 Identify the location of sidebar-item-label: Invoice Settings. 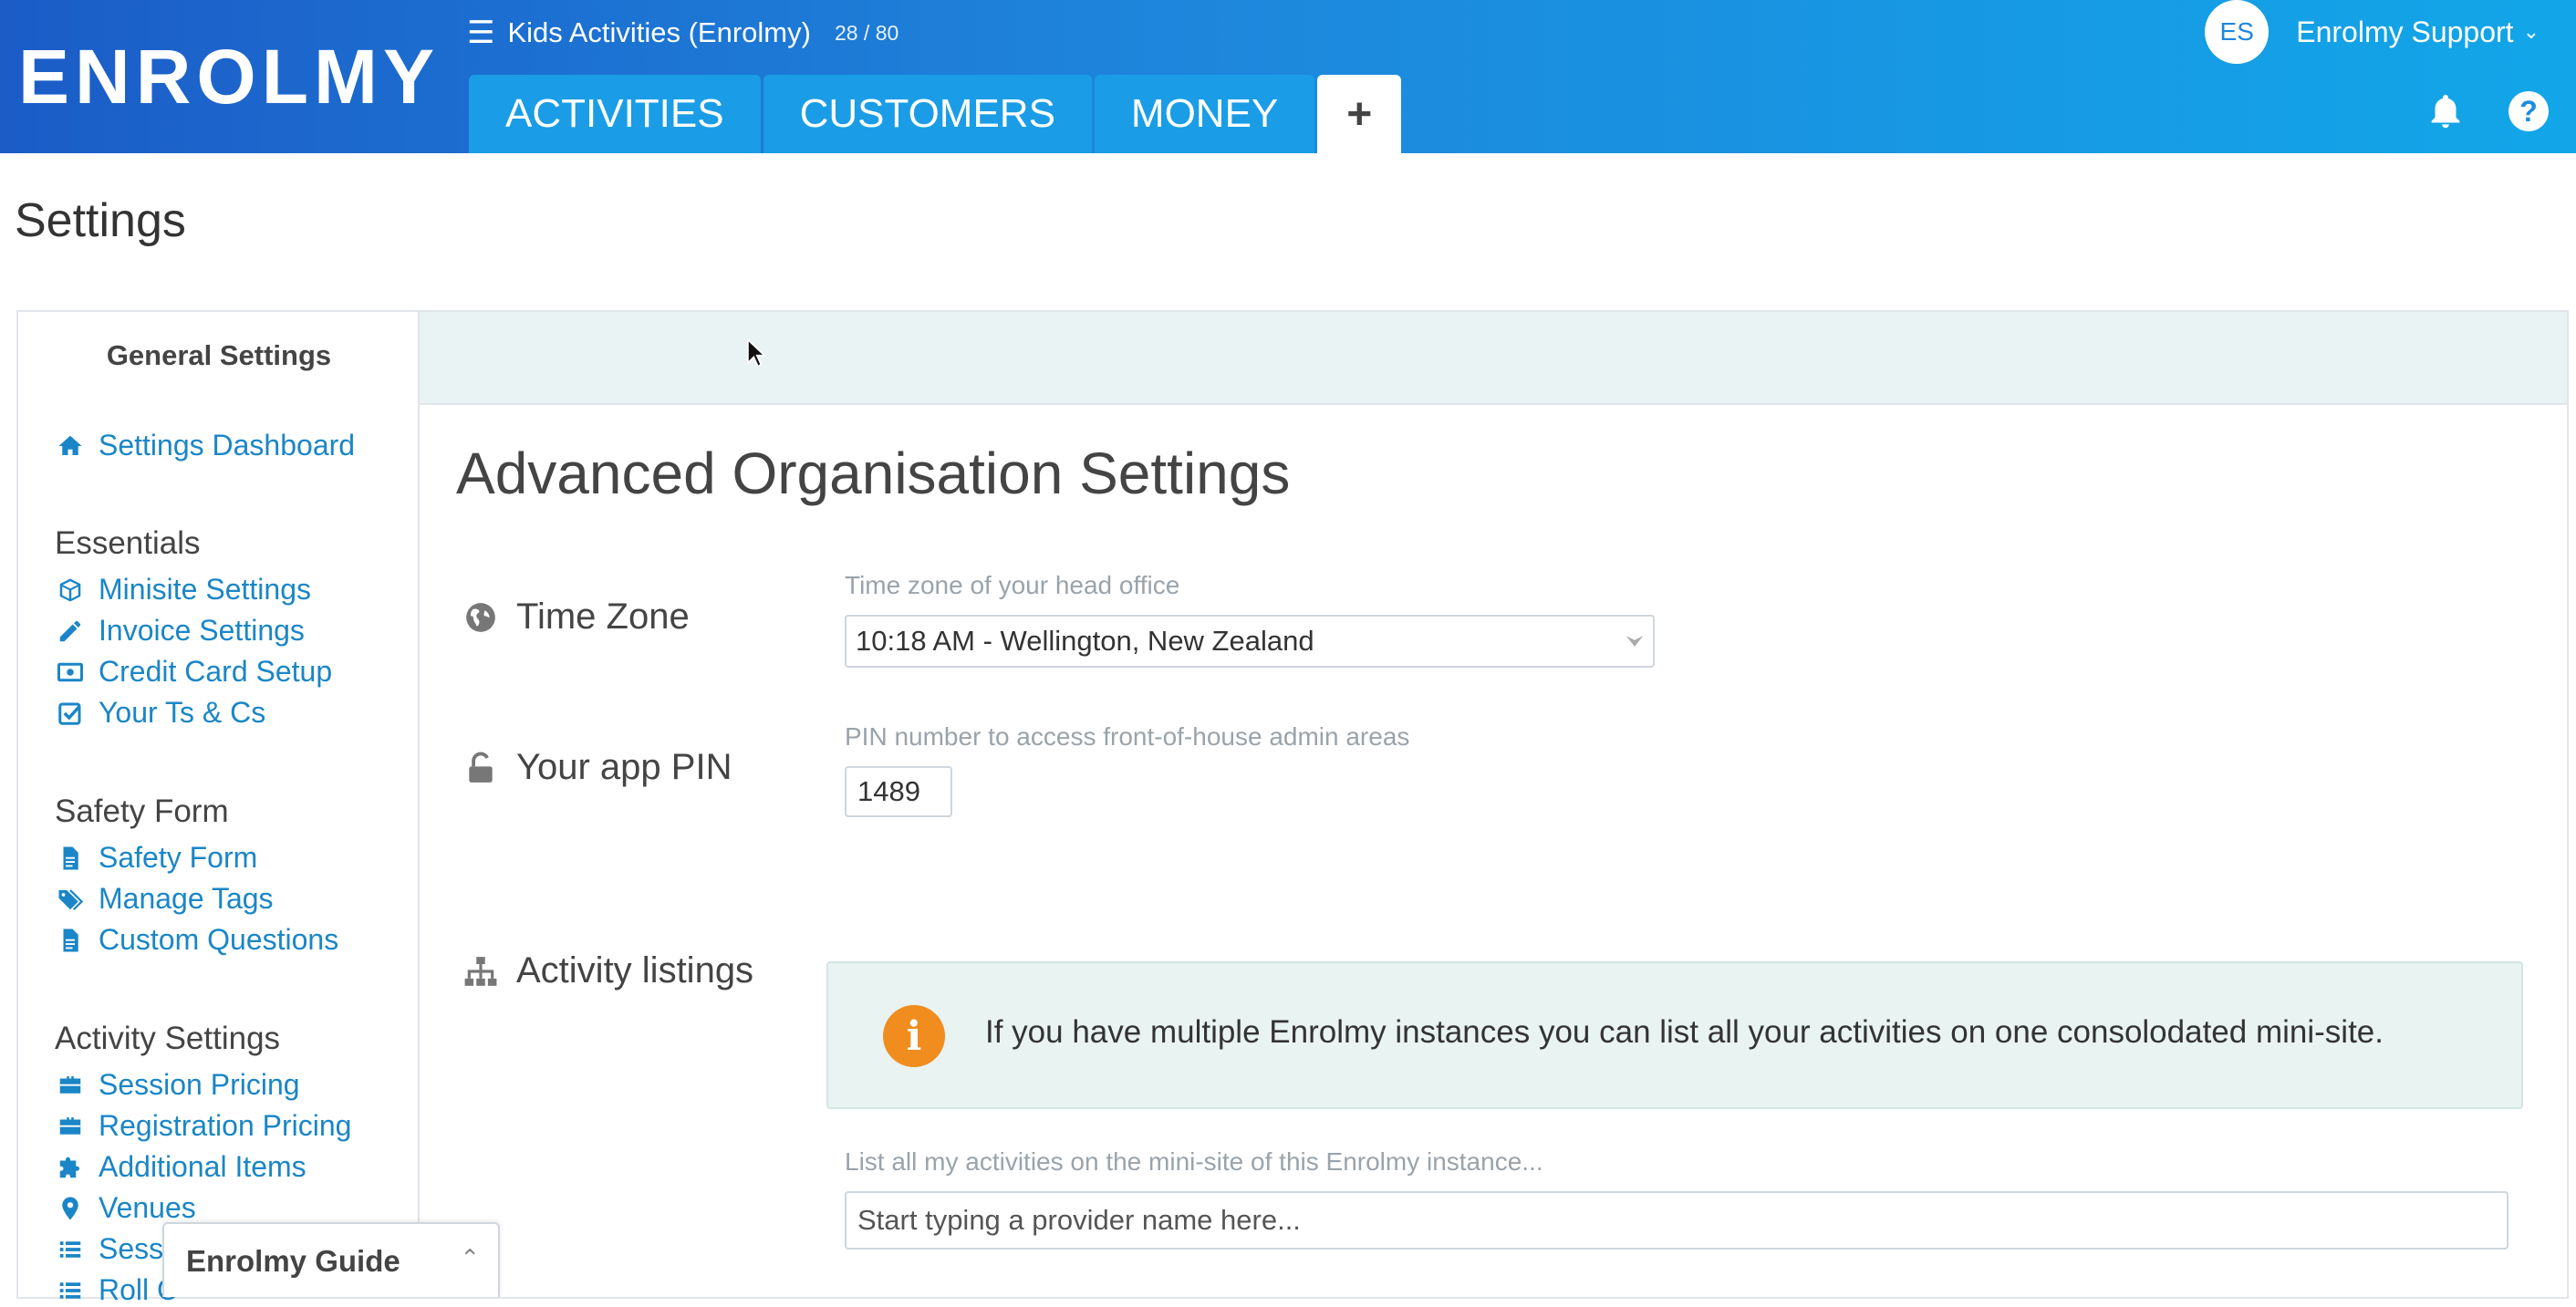
(202, 631).